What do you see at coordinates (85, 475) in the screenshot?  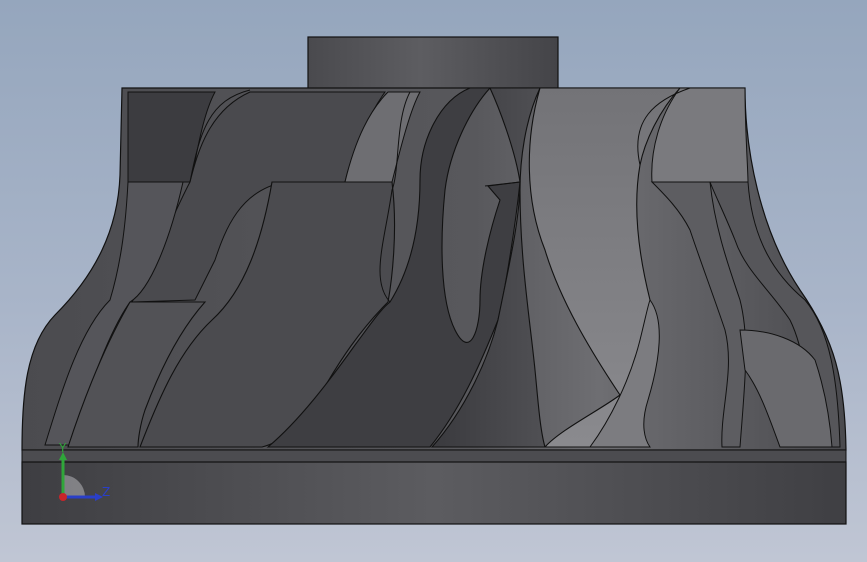 I see `orientation-triad: Y Z` at bounding box center [85, 475].